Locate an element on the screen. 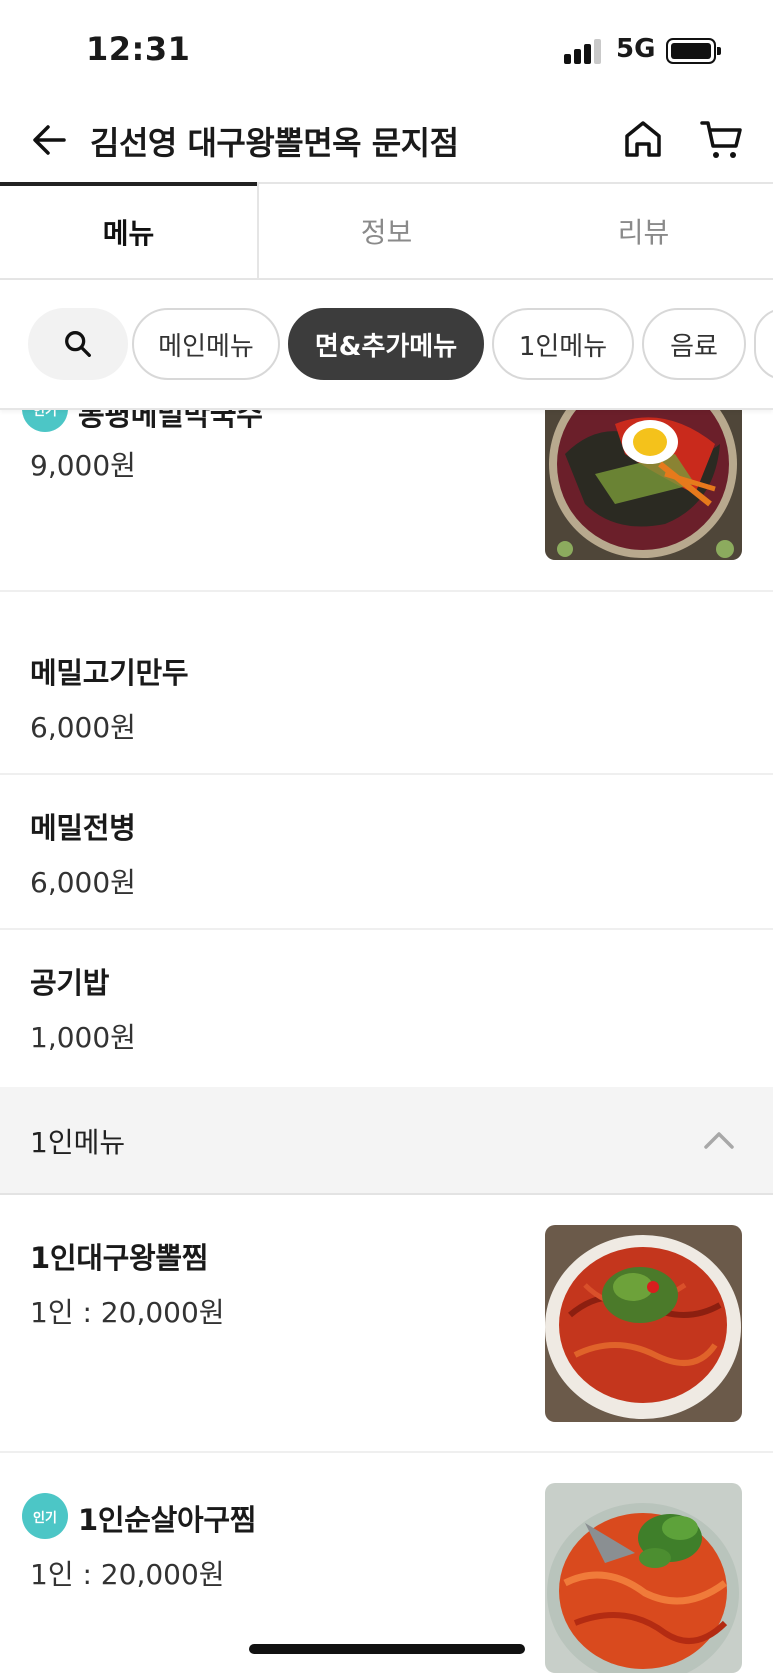 The width and height of the screenshot is (773, 1673). menu-item-name: 1인순살아구찜 is located at coordinates (167, 1520).